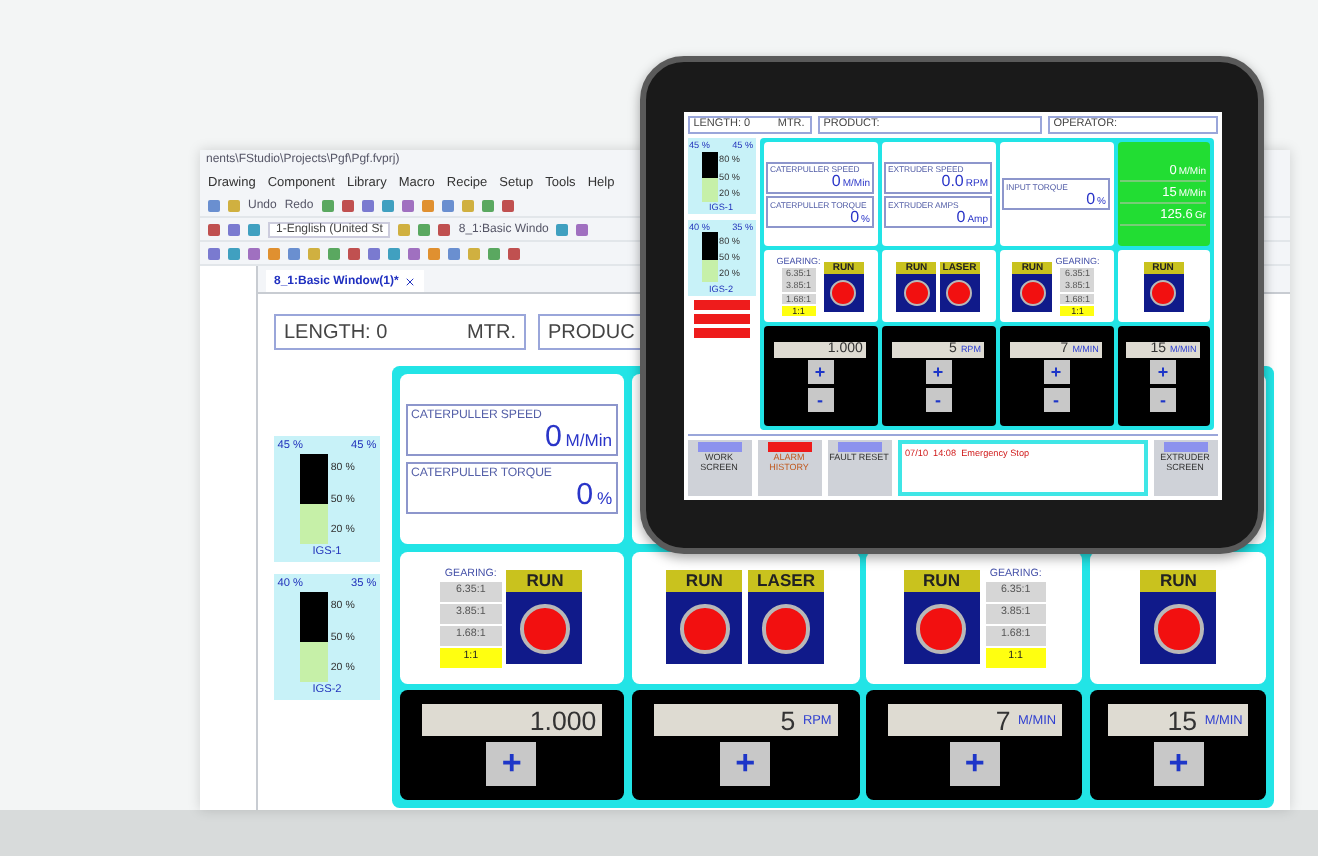 Image resolution: width=1318 pixels, height=856 pixels. I want to click on header-field: PRODUC, so click(591, 332).